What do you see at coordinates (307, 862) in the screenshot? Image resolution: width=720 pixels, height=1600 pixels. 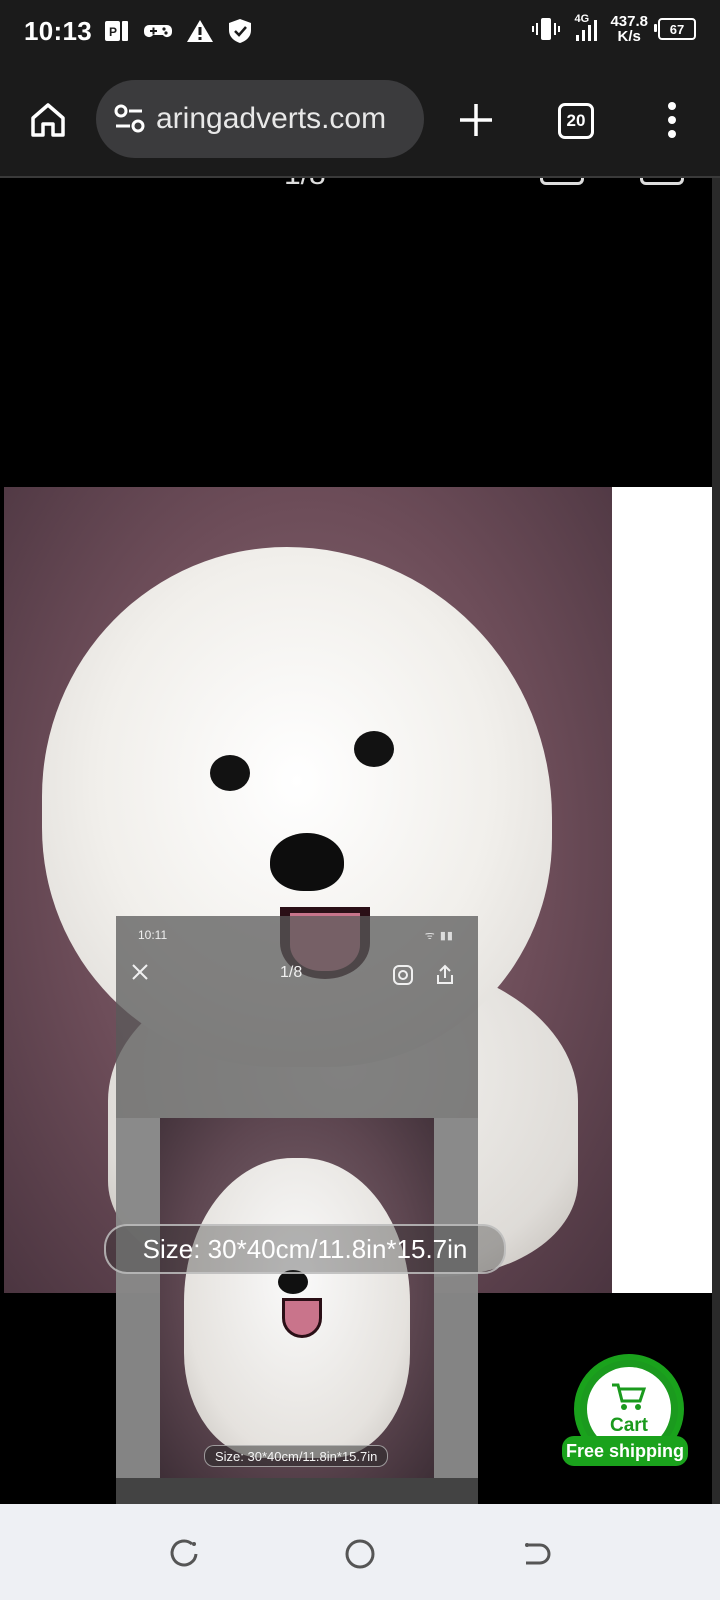 I see `dog-nose` at bounding box center [307, 862].